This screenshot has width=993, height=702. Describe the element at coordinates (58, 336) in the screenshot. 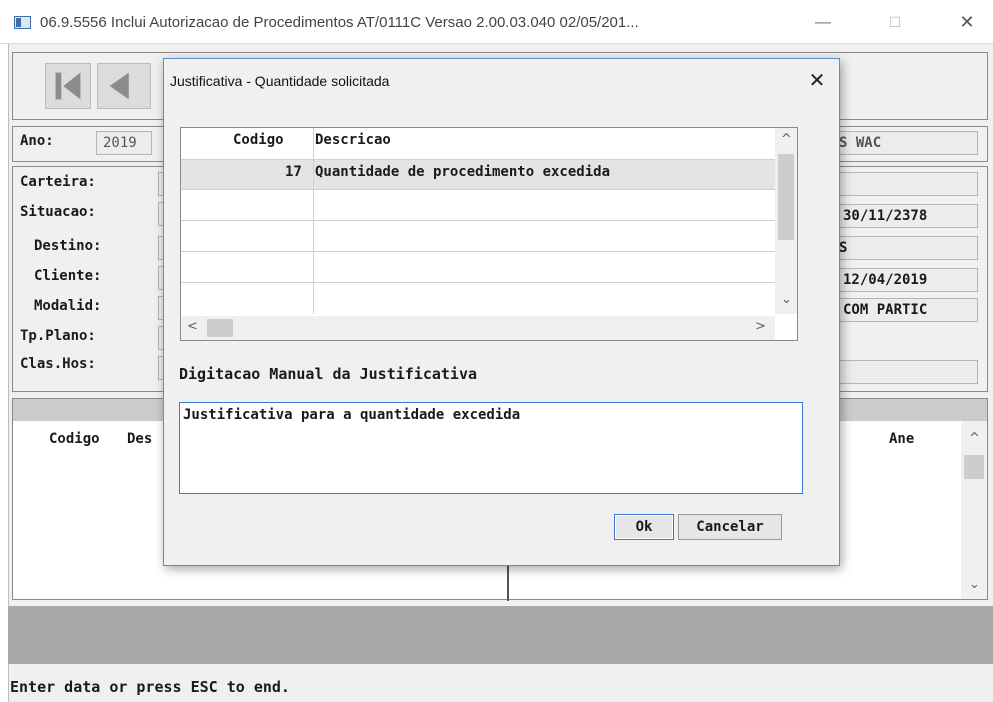

I see `tpplano-label: Tp.Plano:` at that location.